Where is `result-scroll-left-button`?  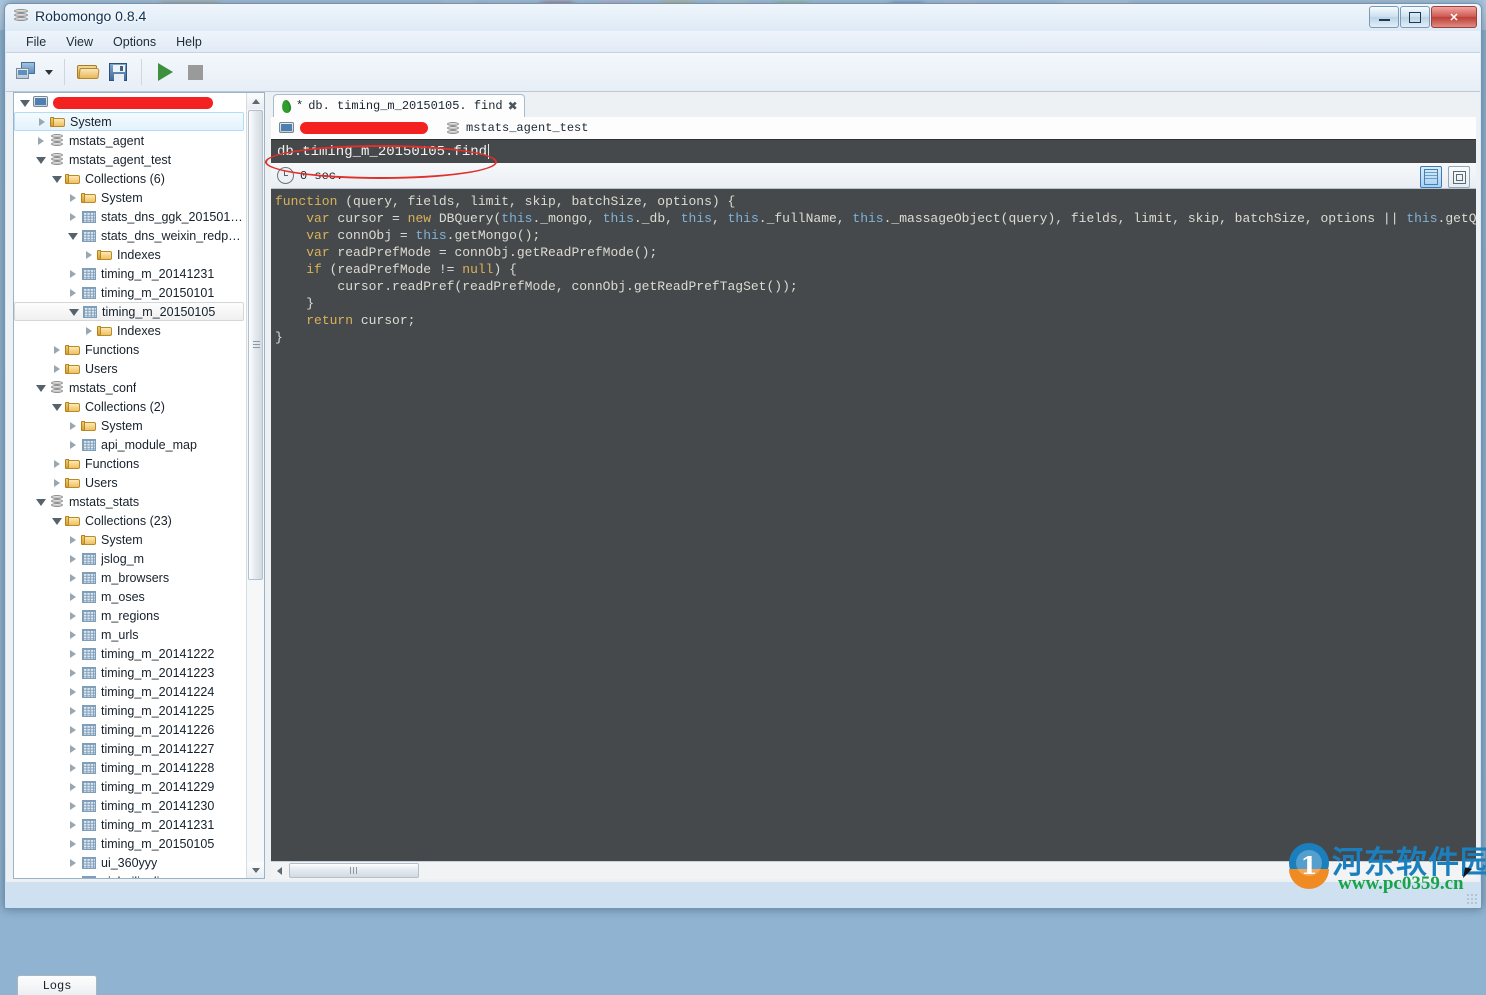 result-scroll-left-button is located at coordinates (279, 871).